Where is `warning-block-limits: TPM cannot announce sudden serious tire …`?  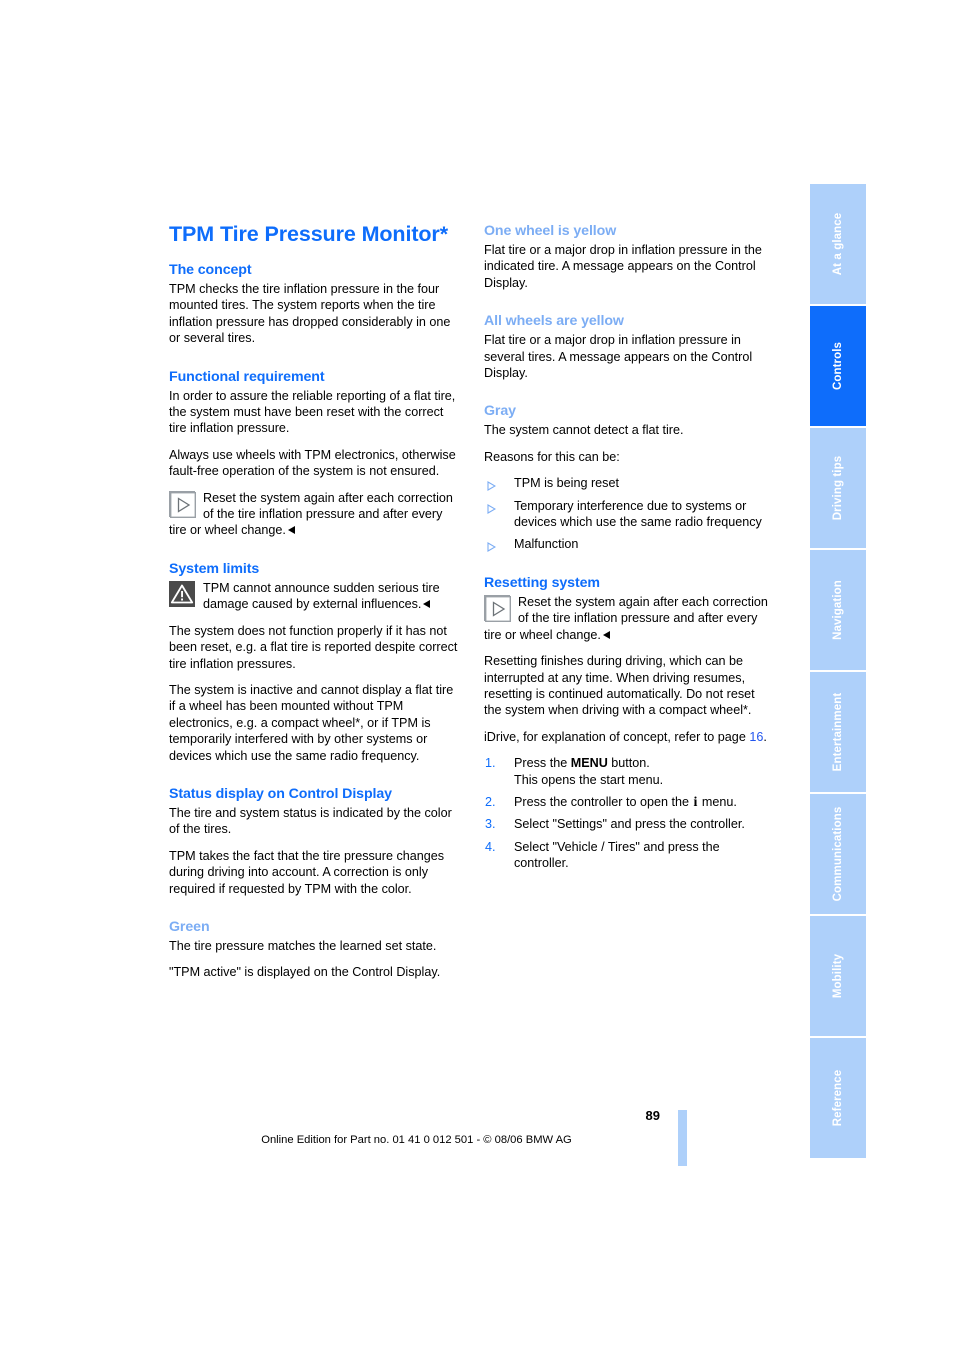 warning-block-limits: TPM cannot announce sudden serious tire … is located at coordinates (314, 596).